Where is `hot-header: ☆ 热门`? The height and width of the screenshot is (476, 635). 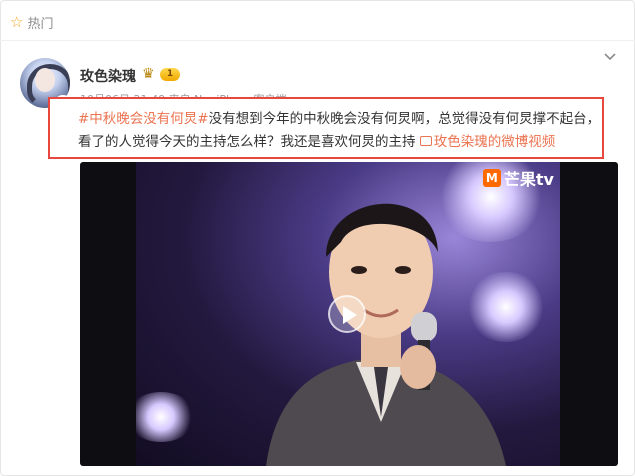 hot-header: ☆ 热门 is located at coordinates (31, 22).